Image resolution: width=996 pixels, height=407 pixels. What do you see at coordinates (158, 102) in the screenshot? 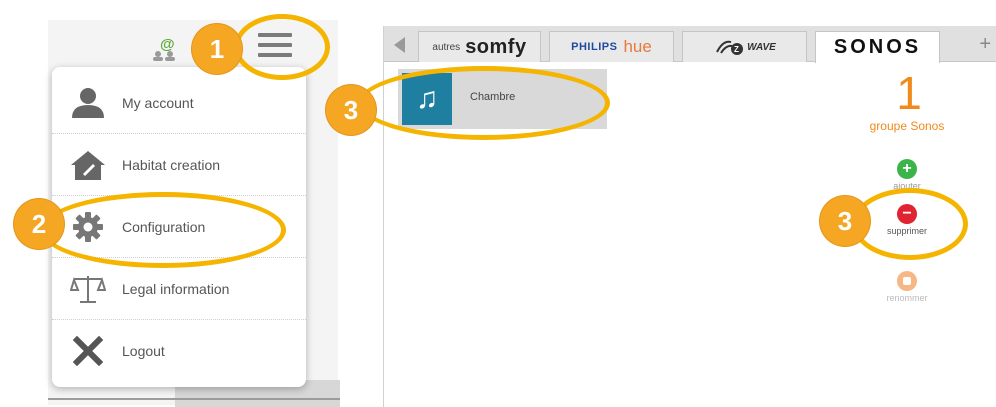
I see `menu-item-label: My account` at bounding box center [158, 102].